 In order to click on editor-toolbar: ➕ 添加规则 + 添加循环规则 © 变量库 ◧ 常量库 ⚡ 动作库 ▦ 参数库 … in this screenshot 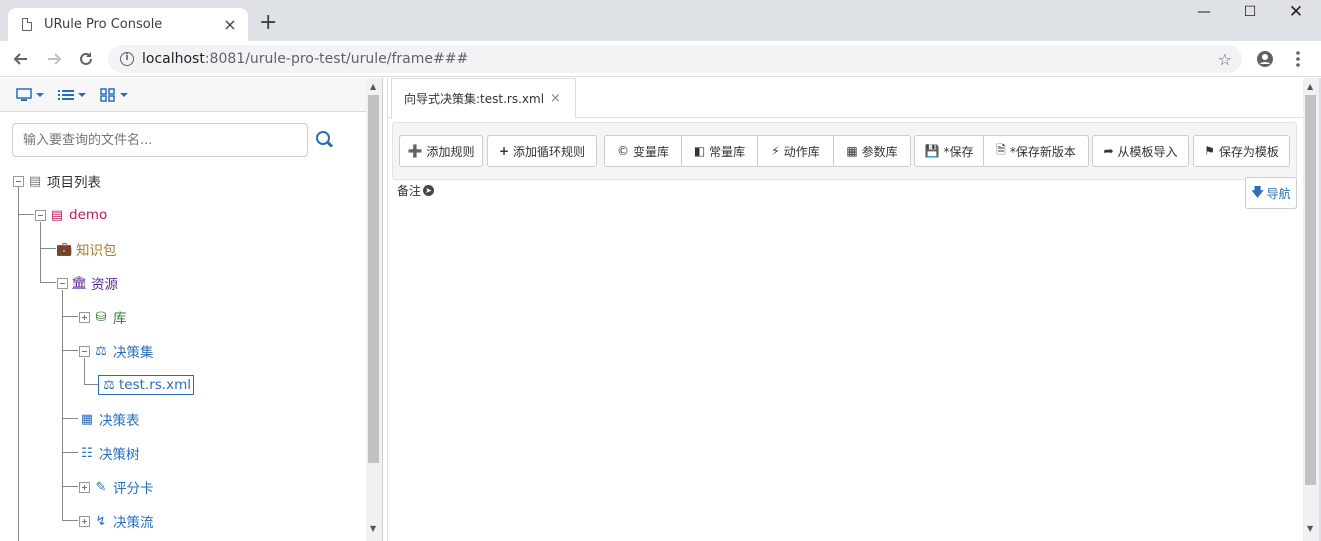, I will do `click(844, 151)`.